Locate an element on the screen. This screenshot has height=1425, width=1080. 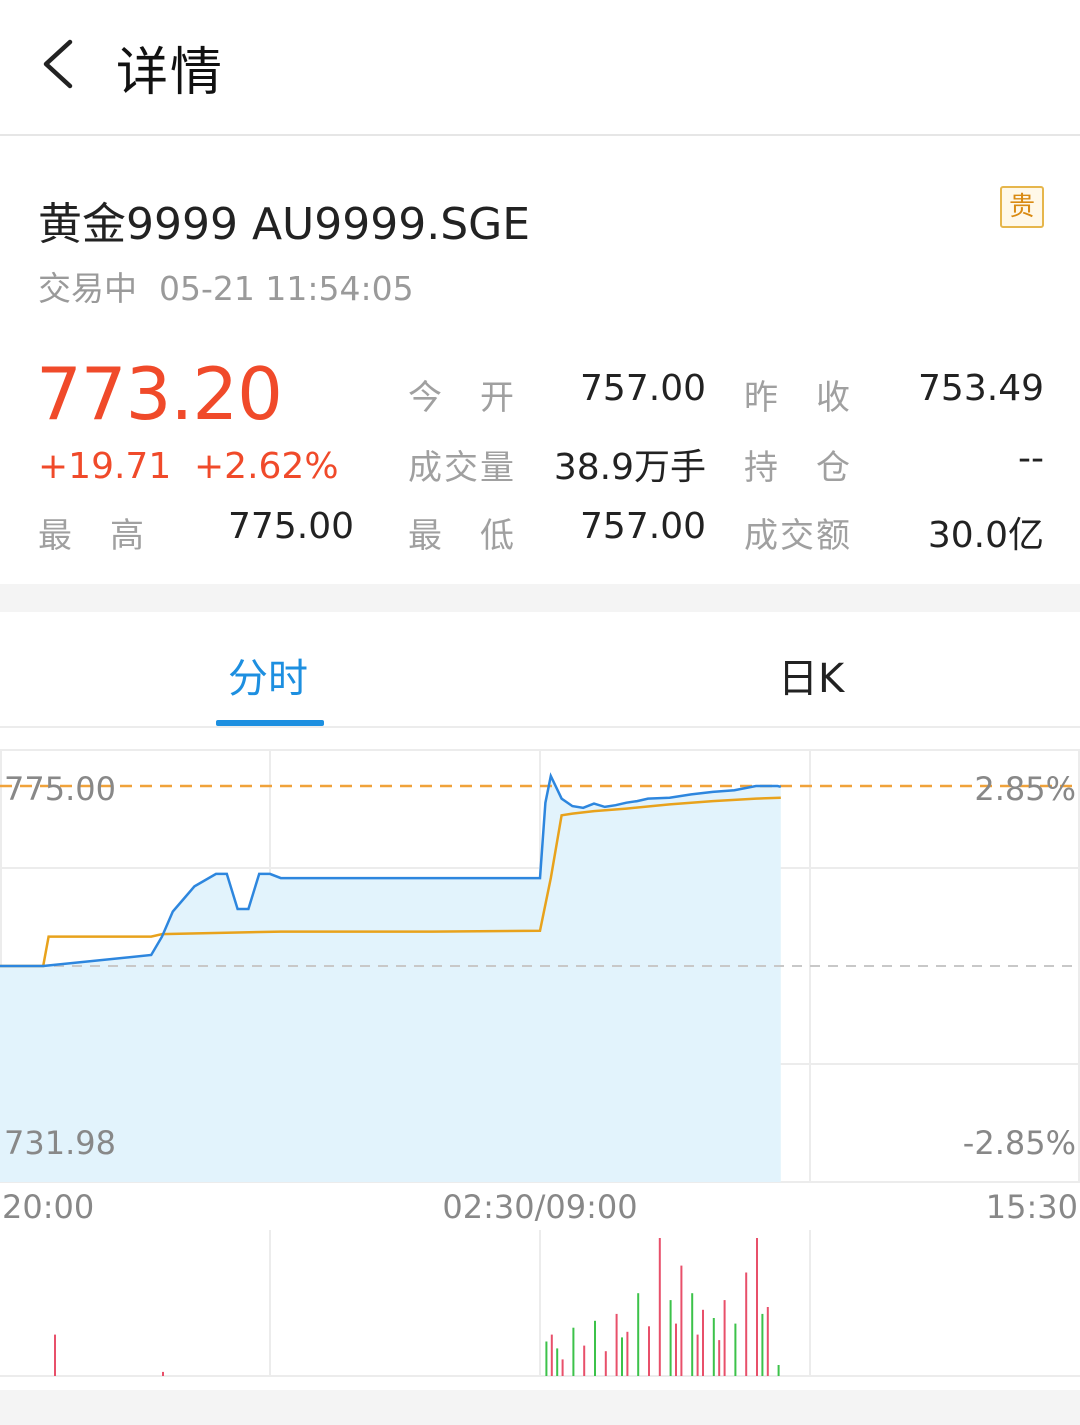
volume-value: 38.9万手 is located at coordinates (629, 467).